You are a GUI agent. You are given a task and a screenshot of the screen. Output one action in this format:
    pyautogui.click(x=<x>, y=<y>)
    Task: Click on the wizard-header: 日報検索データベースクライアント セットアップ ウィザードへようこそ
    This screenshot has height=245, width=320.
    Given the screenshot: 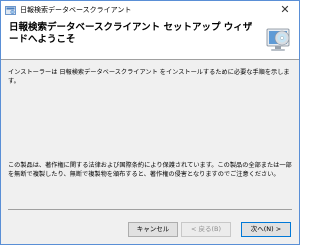 What is the action you would take?
    pyautogui.click(x=150, y=39)
    